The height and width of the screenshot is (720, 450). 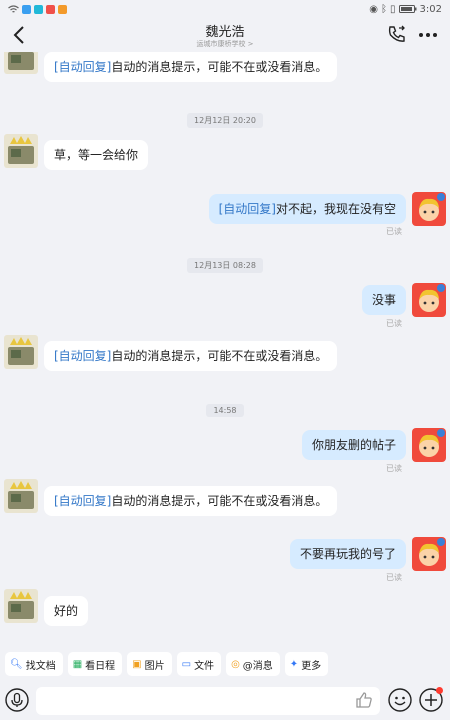 What do you see at coordinates (235, 664) in the screenshot?
I see `at-icon: ◎` at bounding box center [235, 664].